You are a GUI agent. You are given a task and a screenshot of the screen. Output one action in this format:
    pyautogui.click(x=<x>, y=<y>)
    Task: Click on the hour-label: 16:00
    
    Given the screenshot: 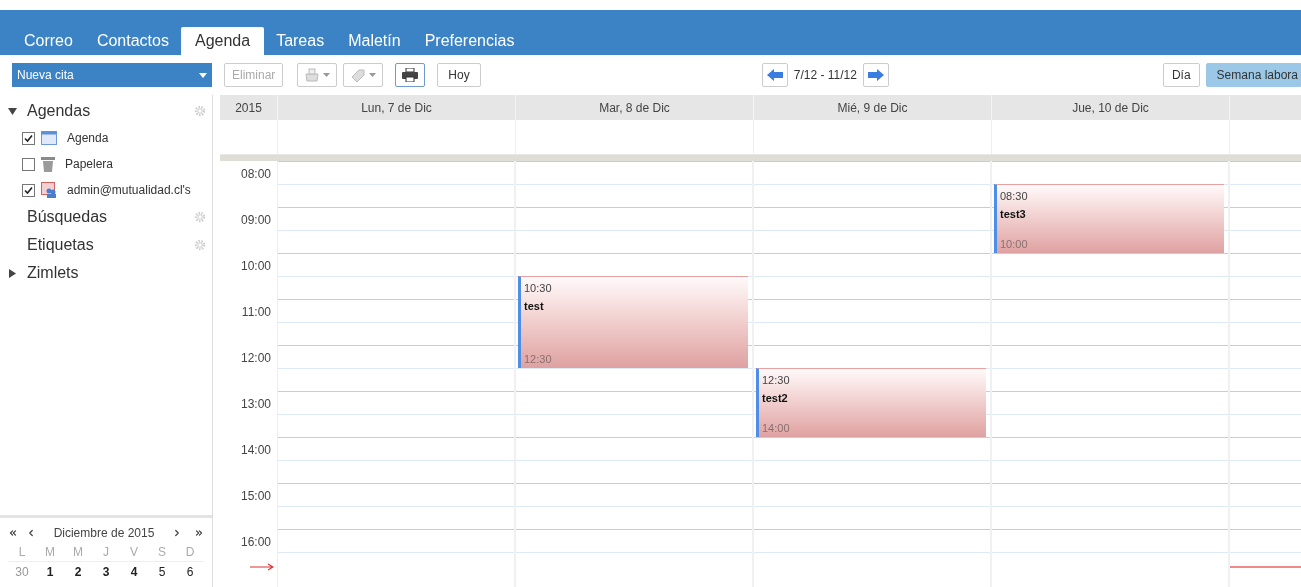 What is the action you would take?
    pyautogui.click(x=255, y=542)
    